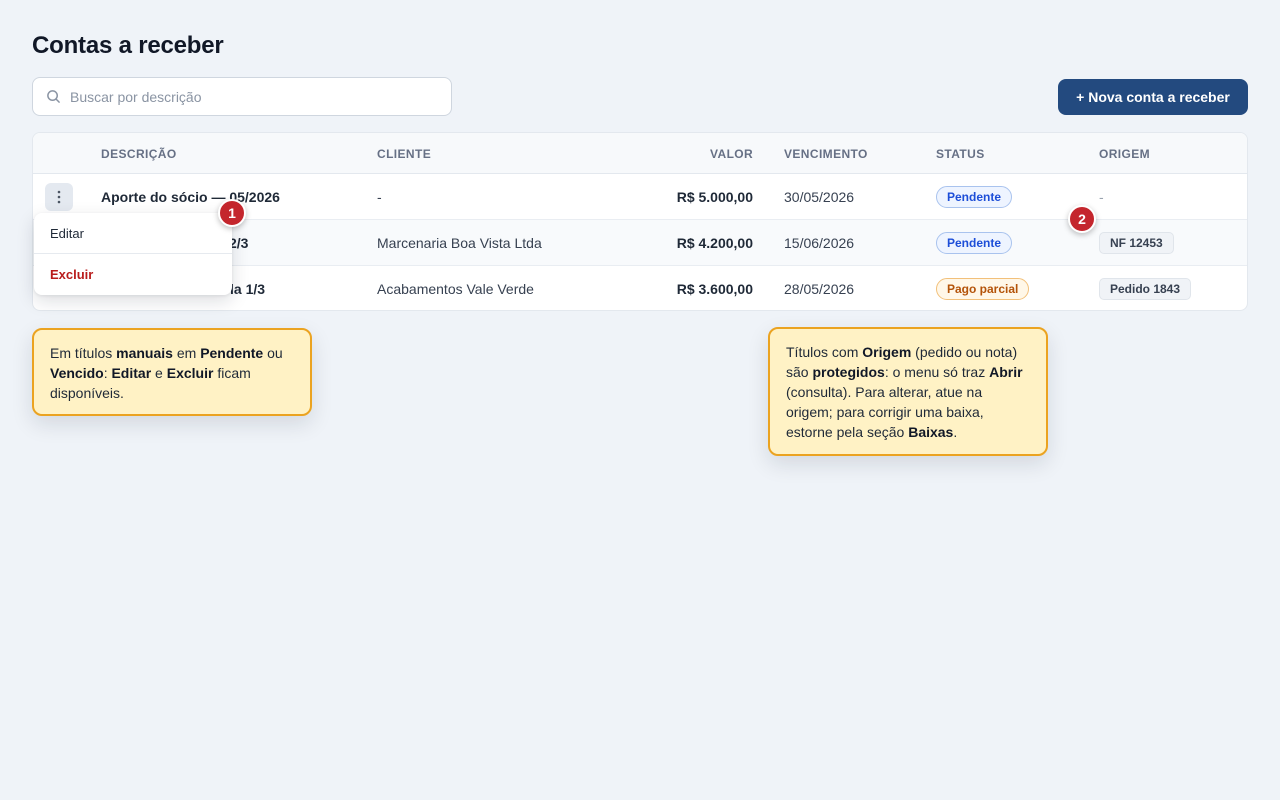 This screenshot has height=800, width=1280. I want to click on row-descricao: la 1/3, so click(248, 289).